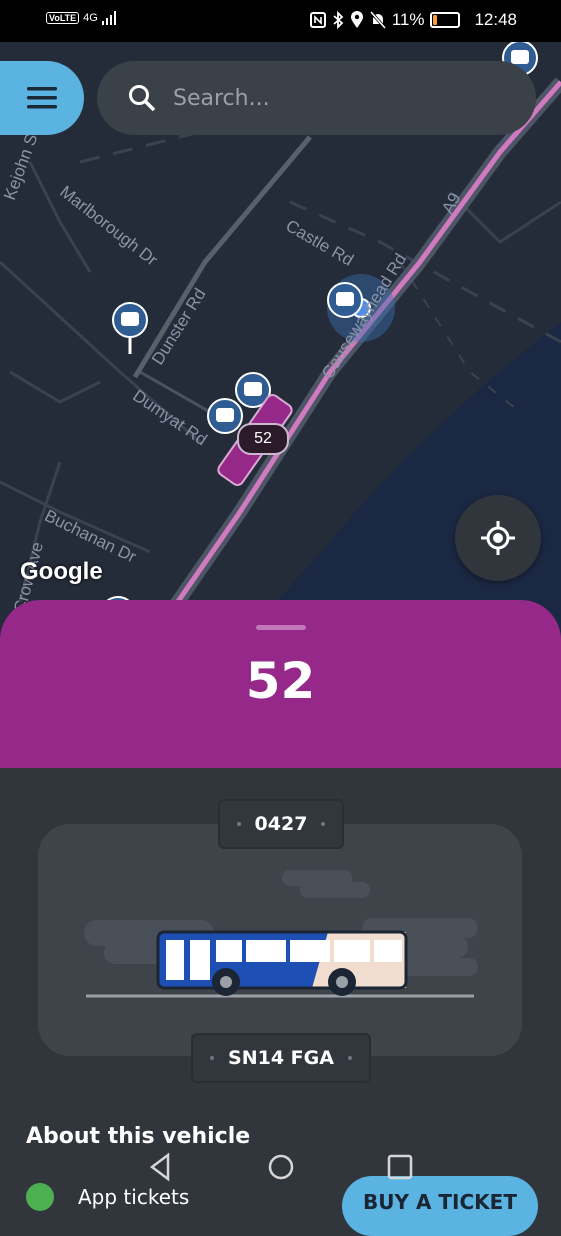 Image resolution: width=561 pixels, height=1236 pixels. Describe the element at coordinates (281, 934) in the screenshot. I see `bus-illustration` at that location.